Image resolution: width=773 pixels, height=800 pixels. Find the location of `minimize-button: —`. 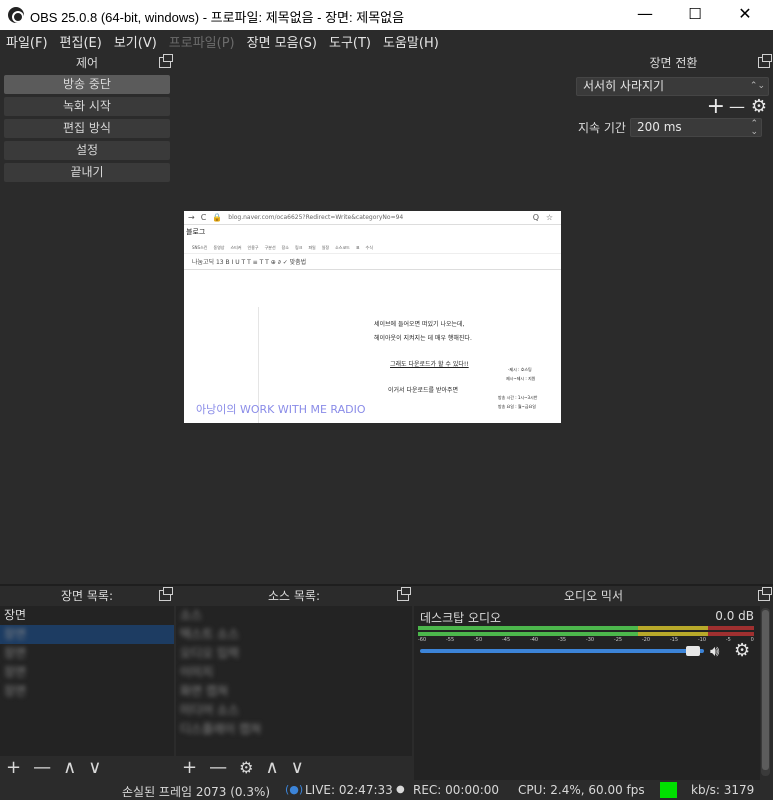

minimize-button: — is located at coordinates (645, 15).